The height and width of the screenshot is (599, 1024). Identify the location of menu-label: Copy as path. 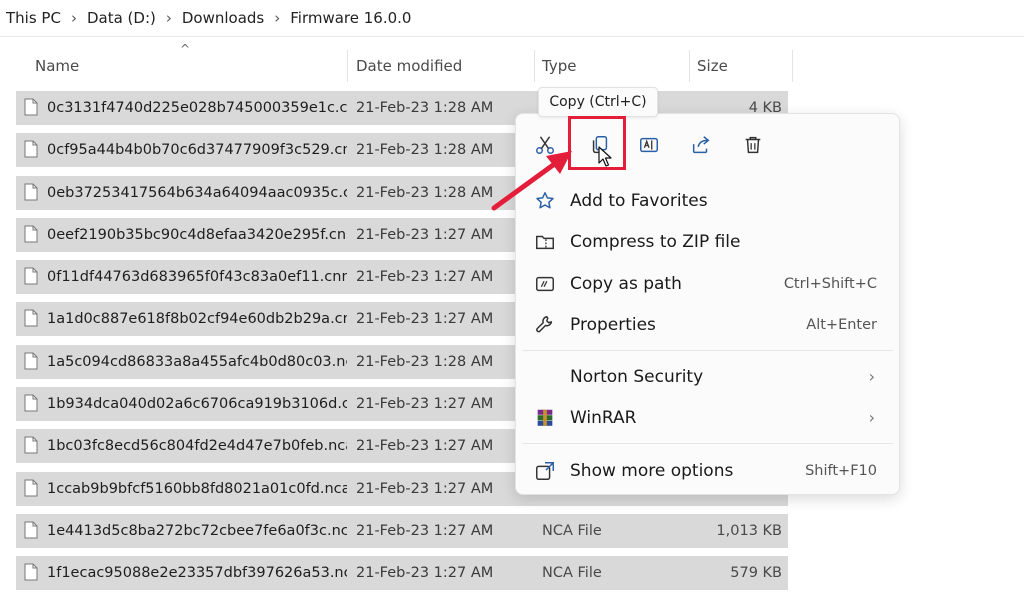
(626, 284).